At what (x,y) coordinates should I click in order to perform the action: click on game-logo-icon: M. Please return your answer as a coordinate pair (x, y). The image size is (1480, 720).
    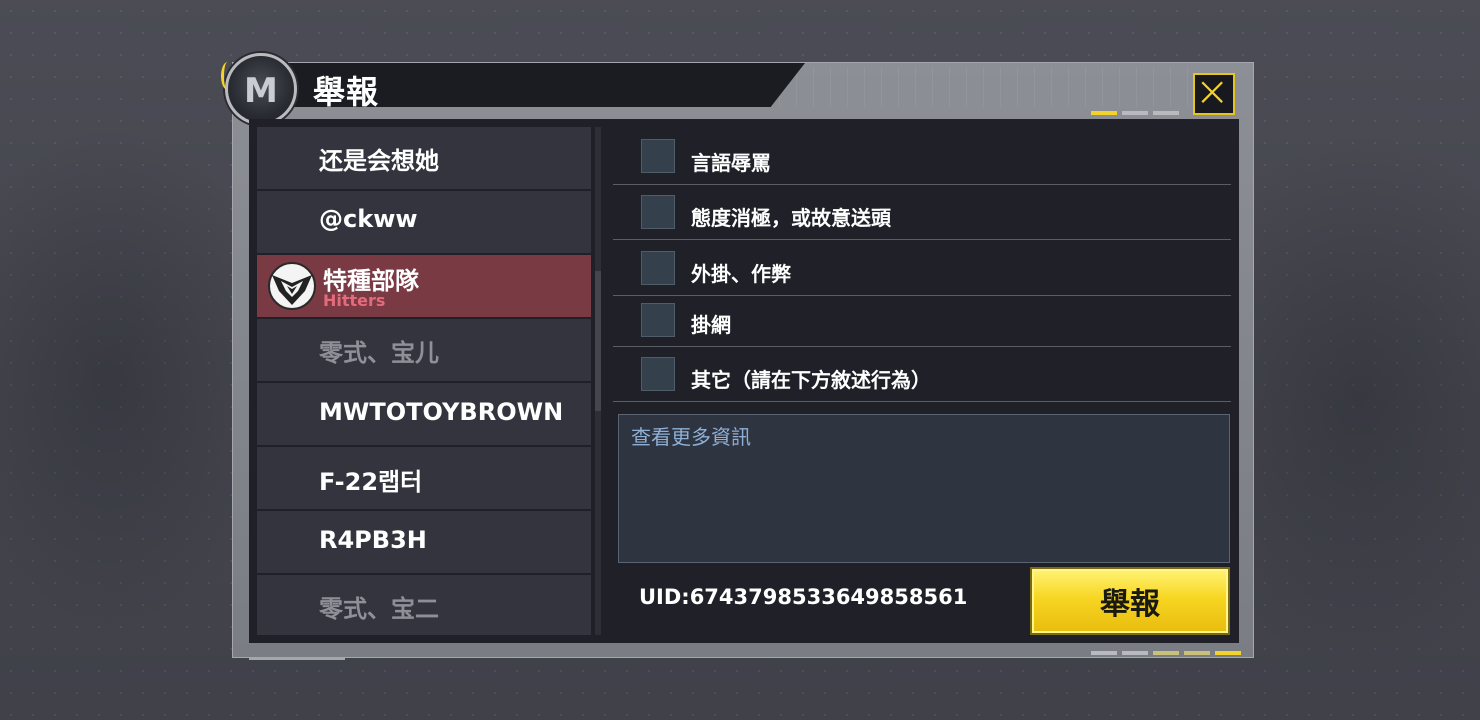
    Looking at the image, I should click on (259, 89).